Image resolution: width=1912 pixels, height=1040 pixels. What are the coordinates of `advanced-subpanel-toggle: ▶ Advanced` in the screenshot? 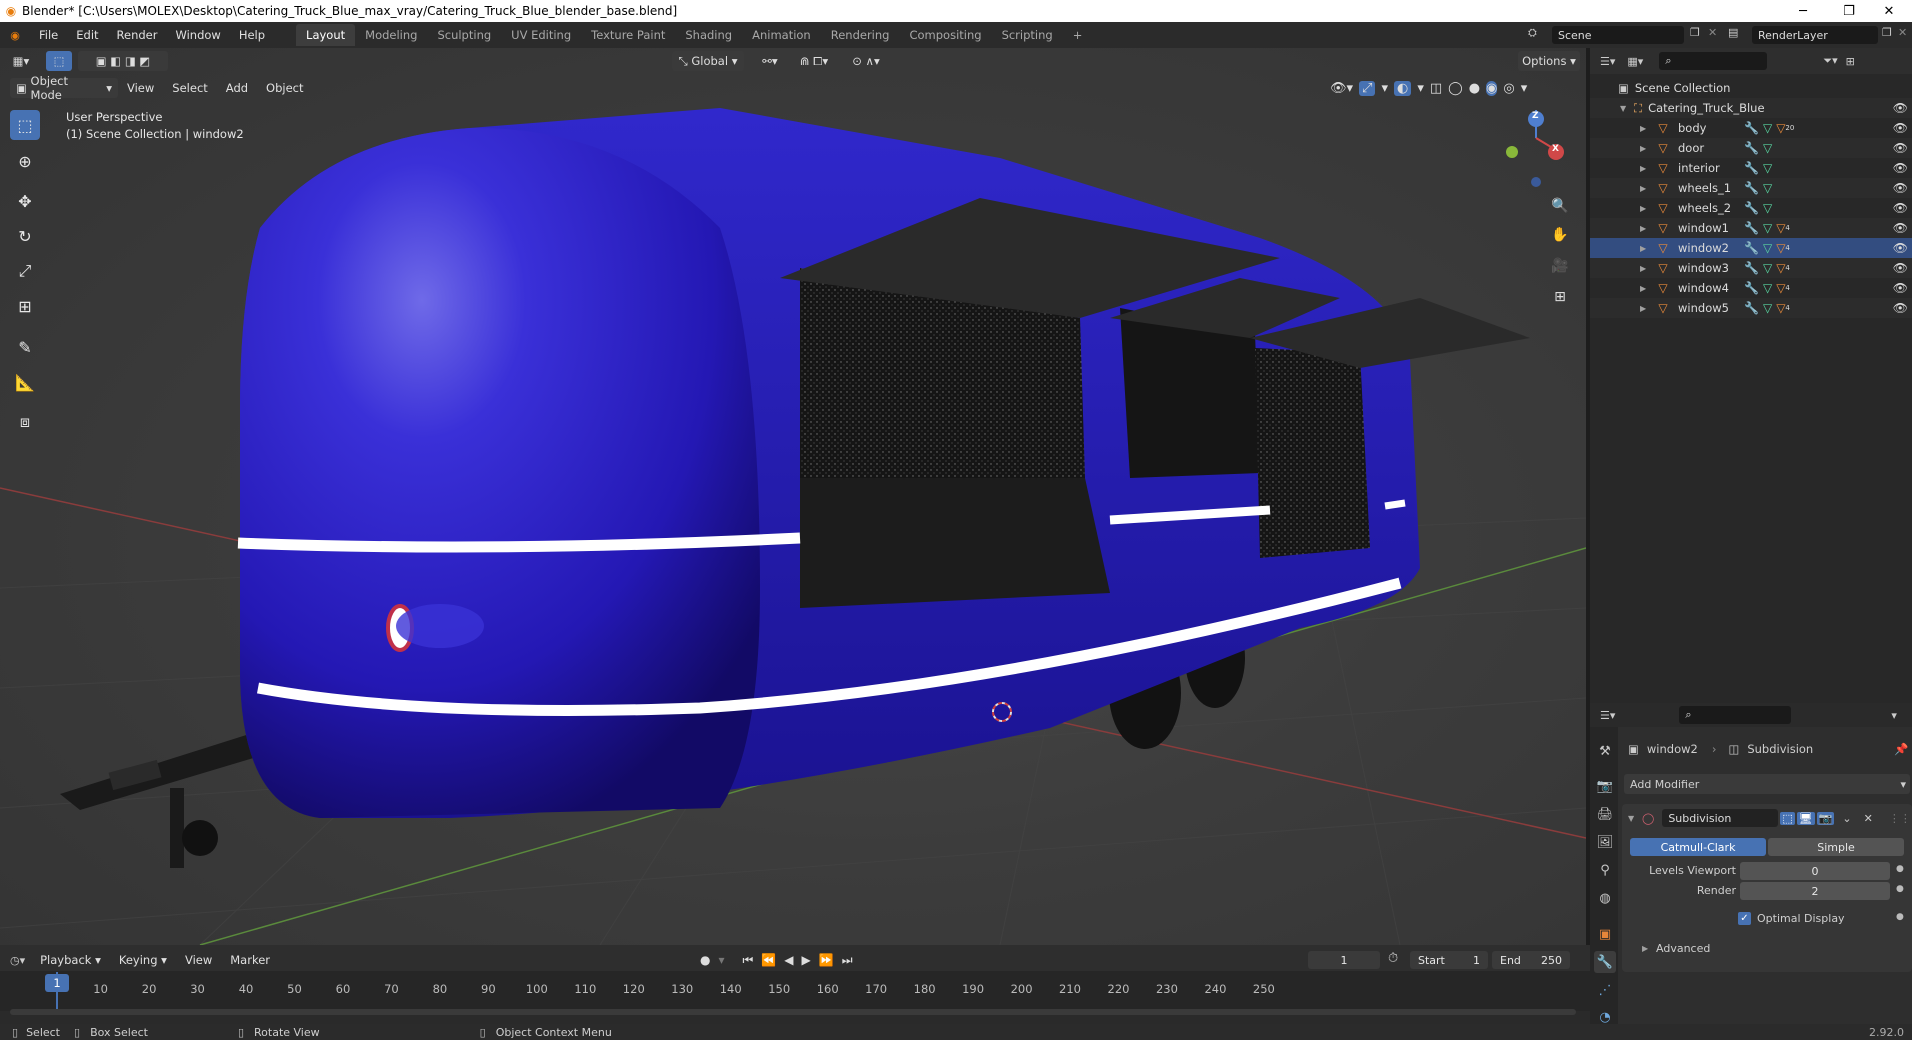 It's located at (1676, 948).